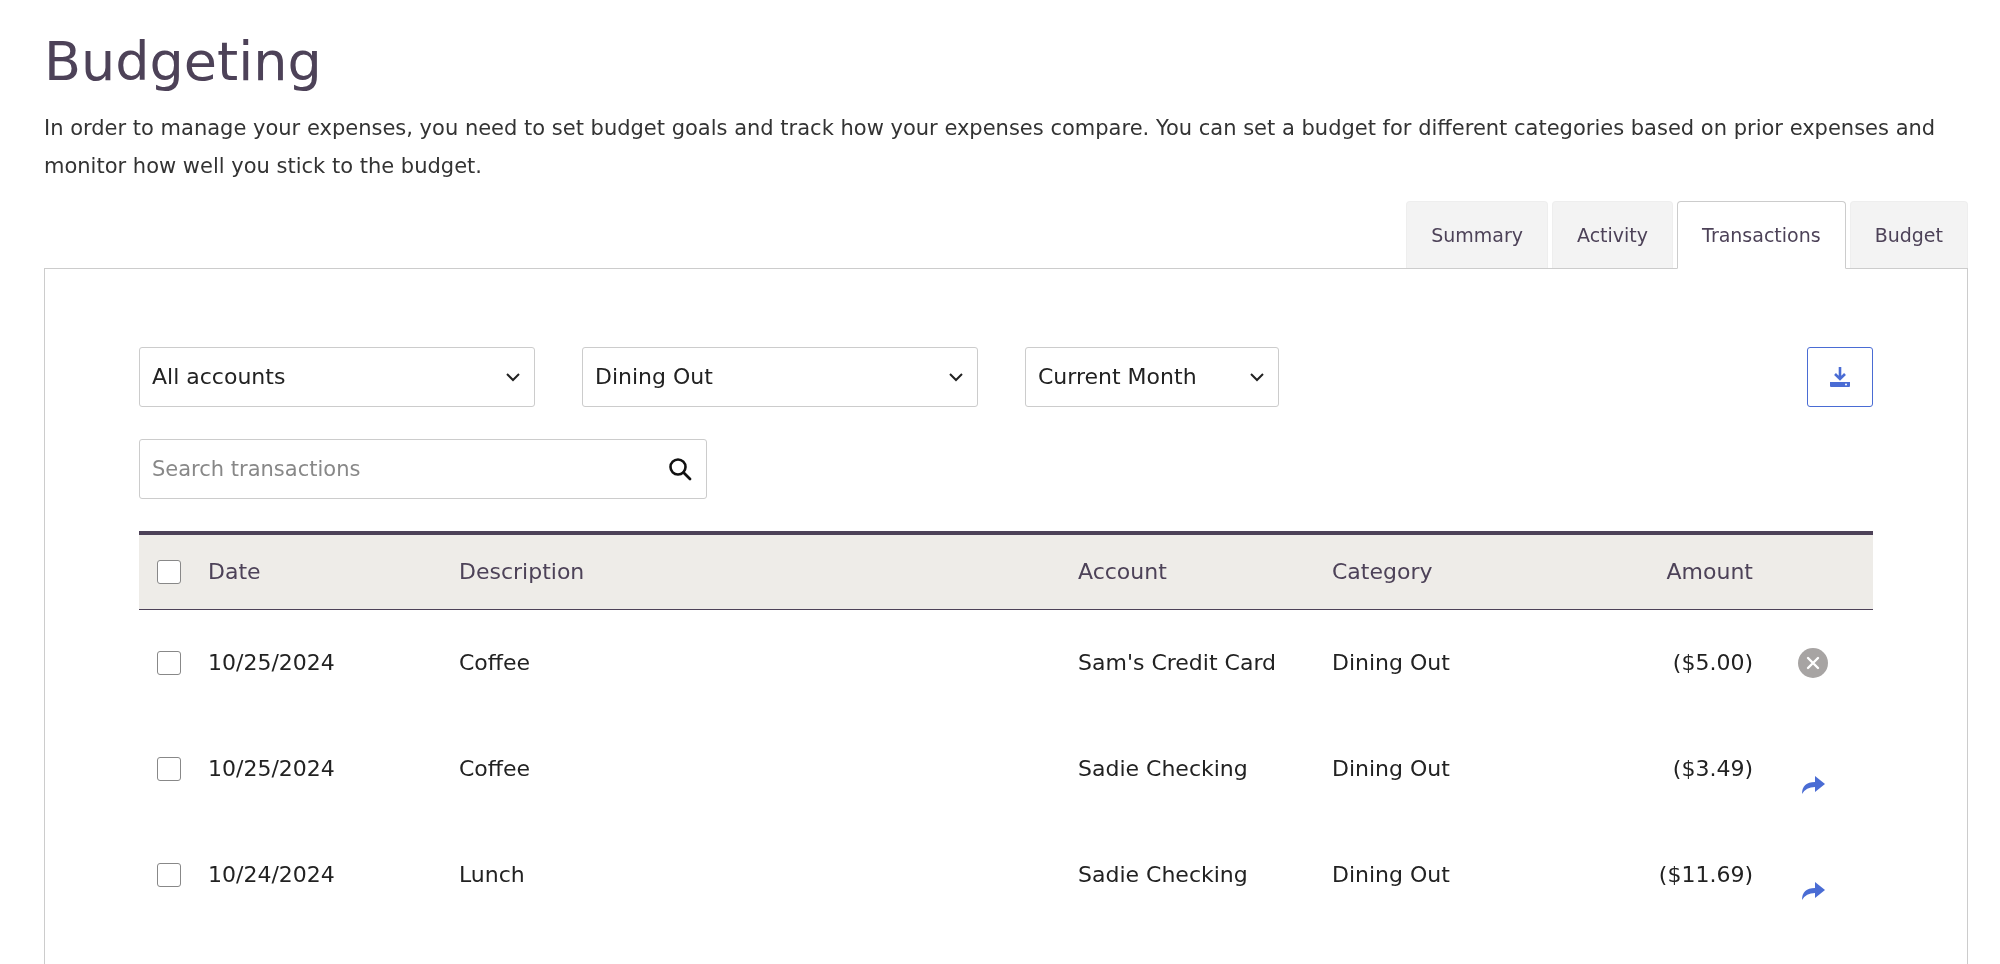  Describe the element at coordinates (1761, 234) in the screenshot. I see `tab: Transactions` at that location.